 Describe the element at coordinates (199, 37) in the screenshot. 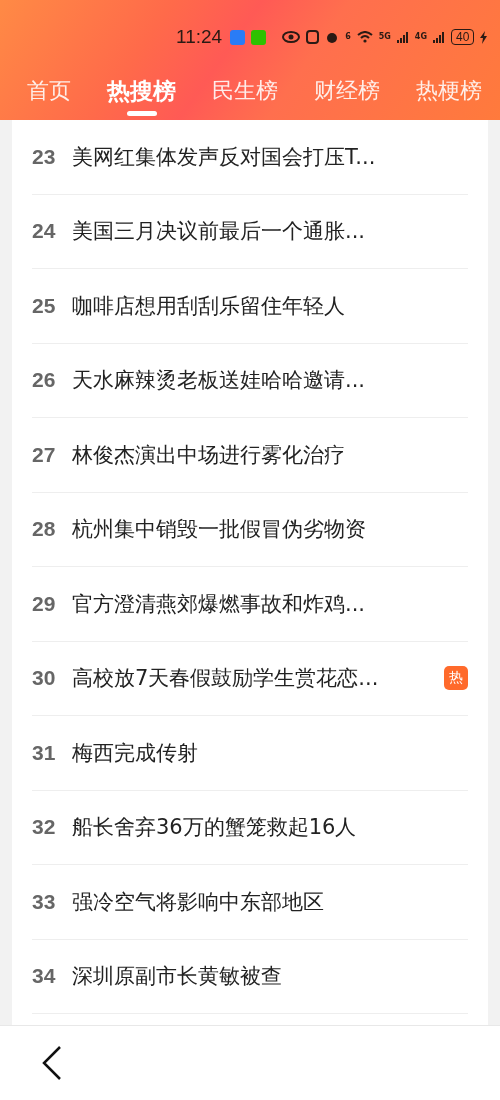

I see `clock: 11:24` at that location.